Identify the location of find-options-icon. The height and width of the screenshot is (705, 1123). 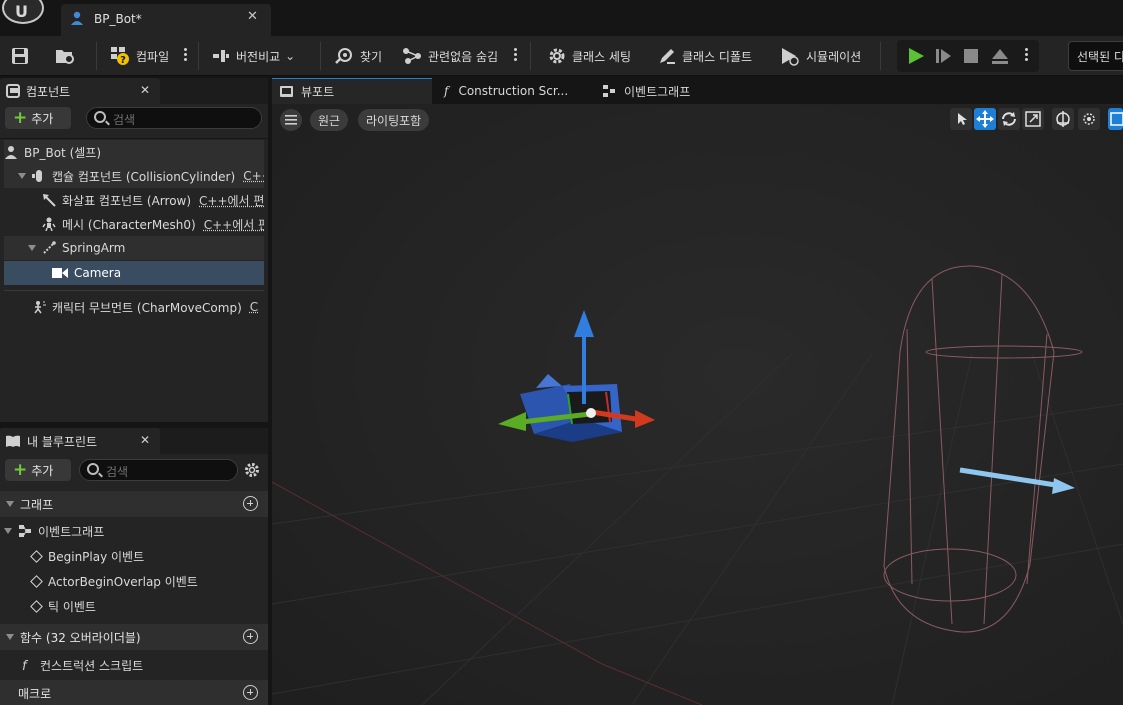
(516, 56).